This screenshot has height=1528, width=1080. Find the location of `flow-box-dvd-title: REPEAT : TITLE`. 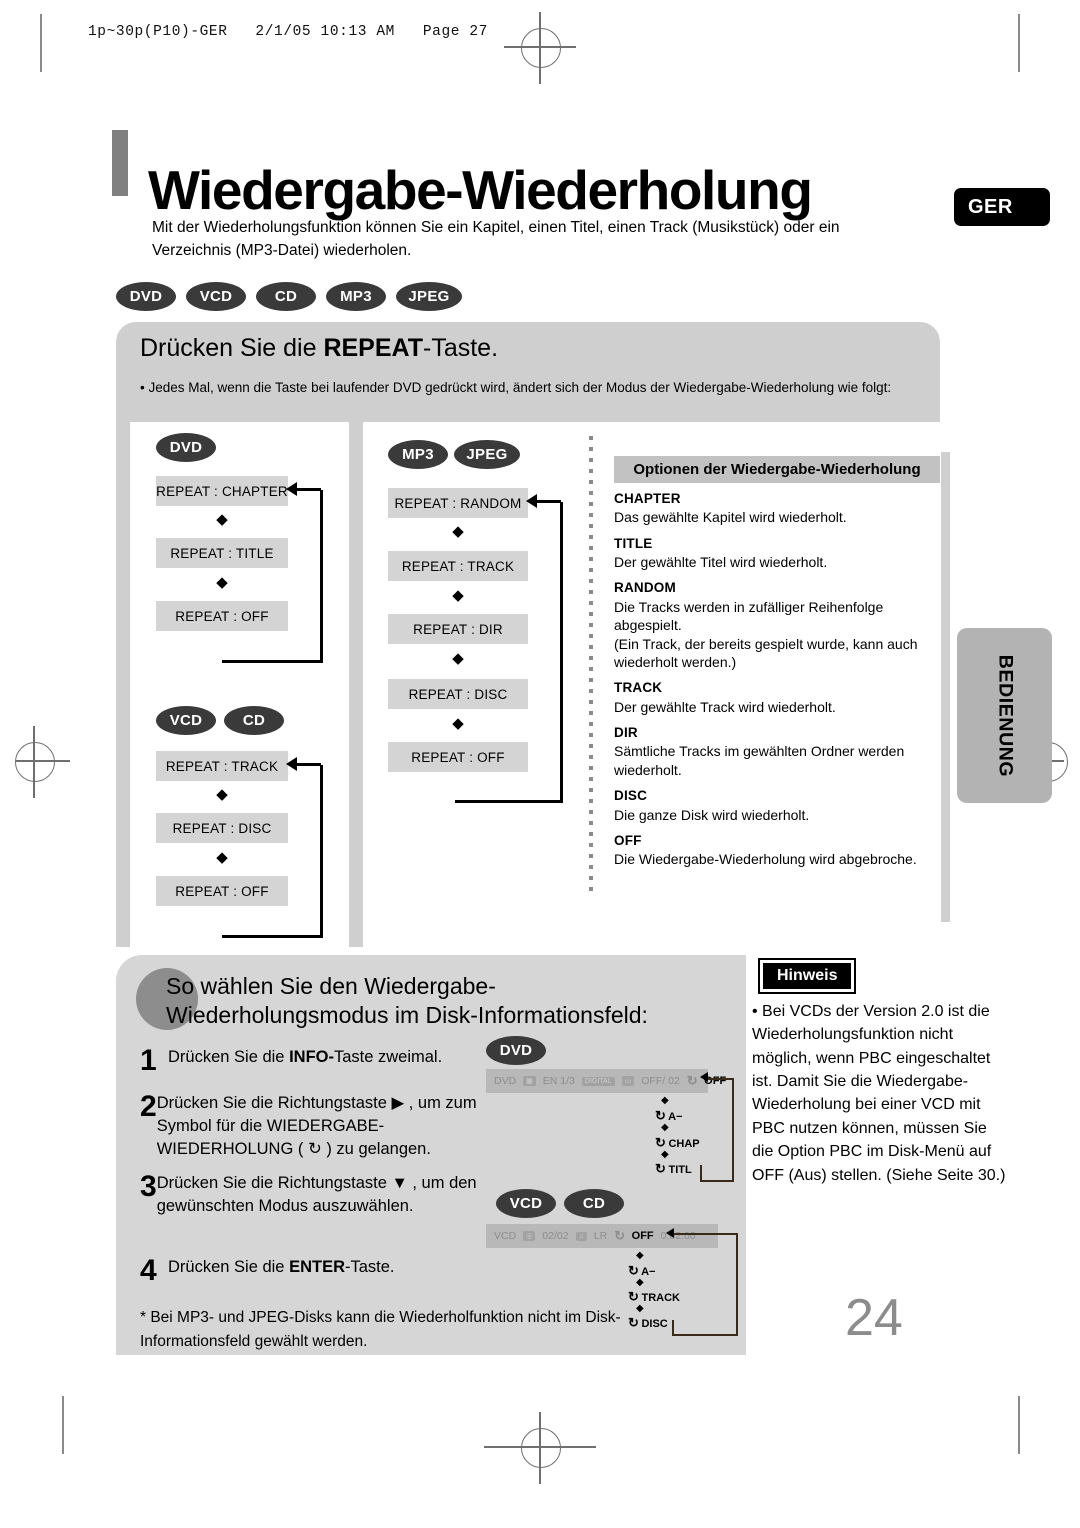

flow-box-dvd-title: REPEAT : TITLE is located at coordinates (222, 553).